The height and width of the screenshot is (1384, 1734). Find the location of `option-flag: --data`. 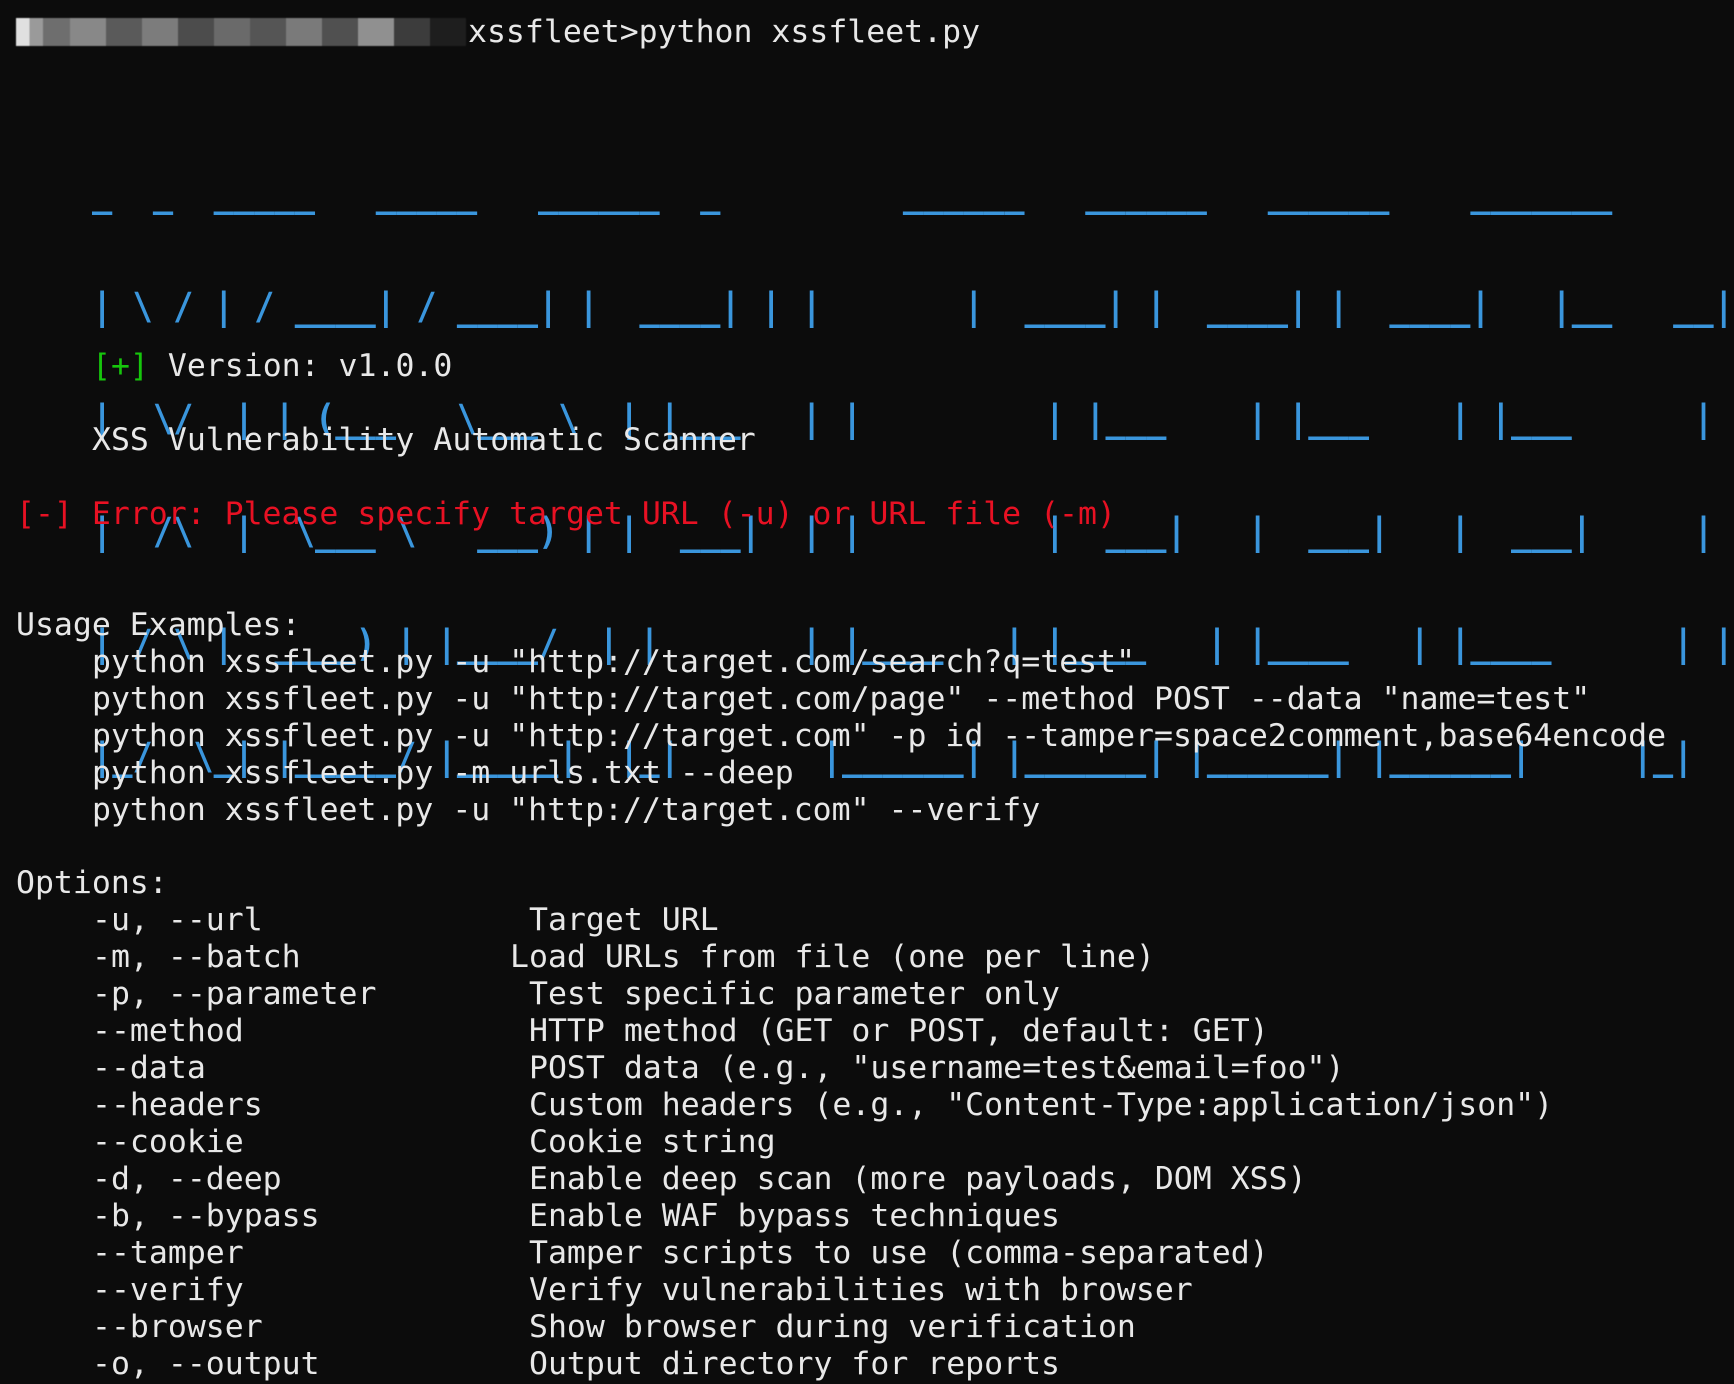

option-flag: --data is located at coordinates (149, 1068).